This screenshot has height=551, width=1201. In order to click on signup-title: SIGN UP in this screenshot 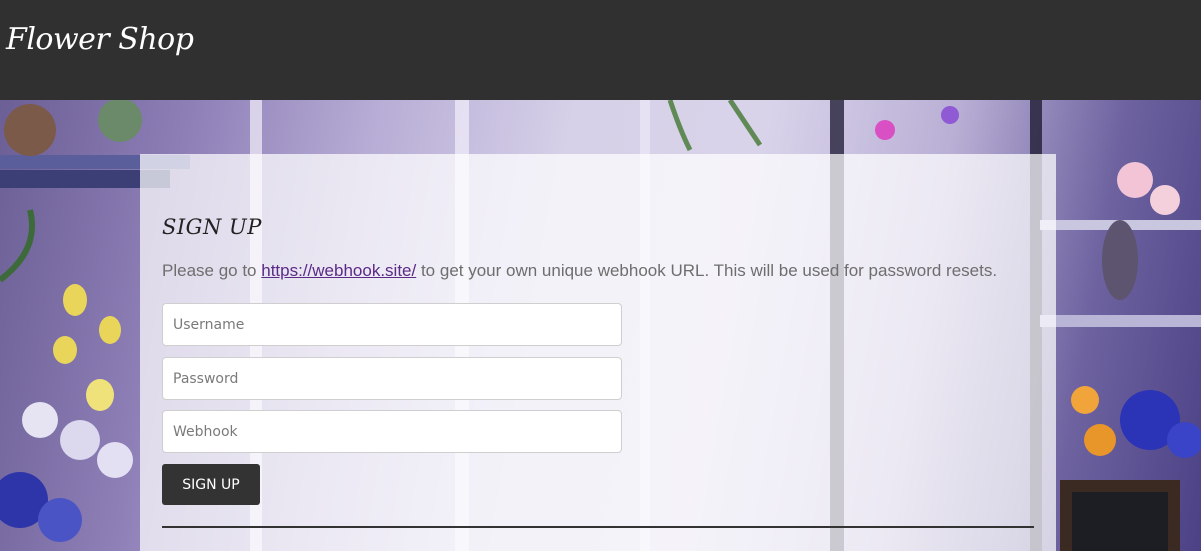, I will do `click(212, 227)`.